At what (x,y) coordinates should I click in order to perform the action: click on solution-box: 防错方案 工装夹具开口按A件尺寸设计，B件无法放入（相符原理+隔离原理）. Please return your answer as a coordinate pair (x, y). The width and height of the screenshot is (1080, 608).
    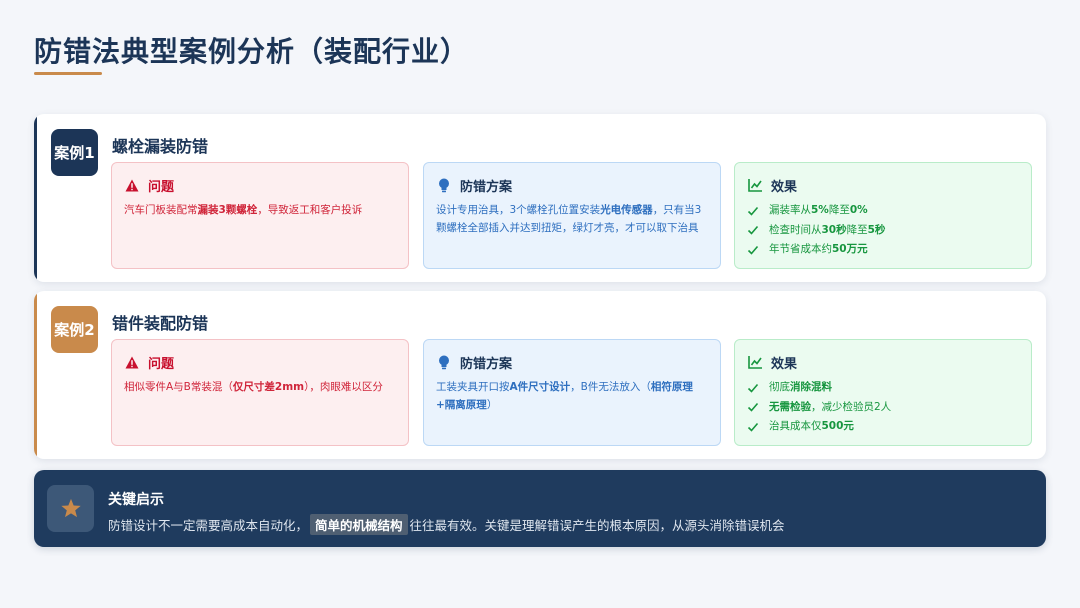
    Looking at the image, I should click on (572, 392).